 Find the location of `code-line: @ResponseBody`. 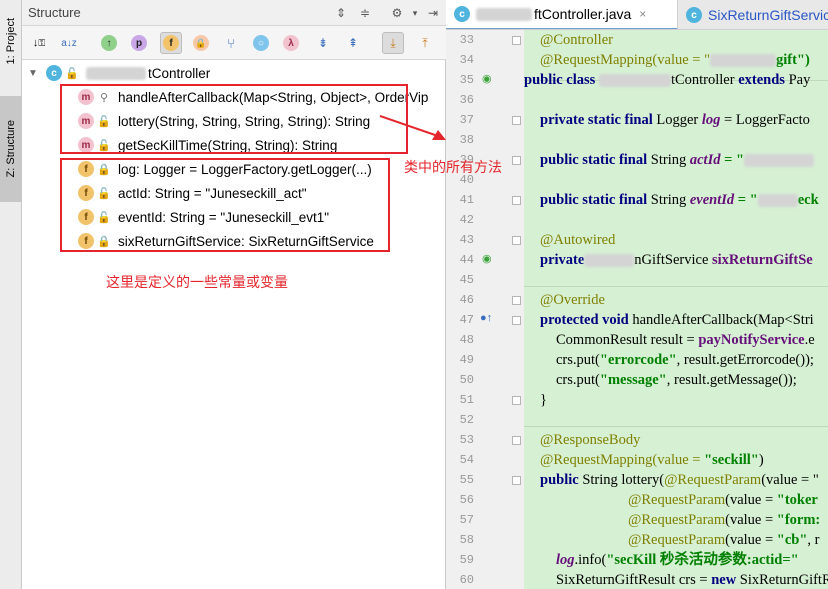

code-line: @ResponseBody is located at coordinates (590, 440).